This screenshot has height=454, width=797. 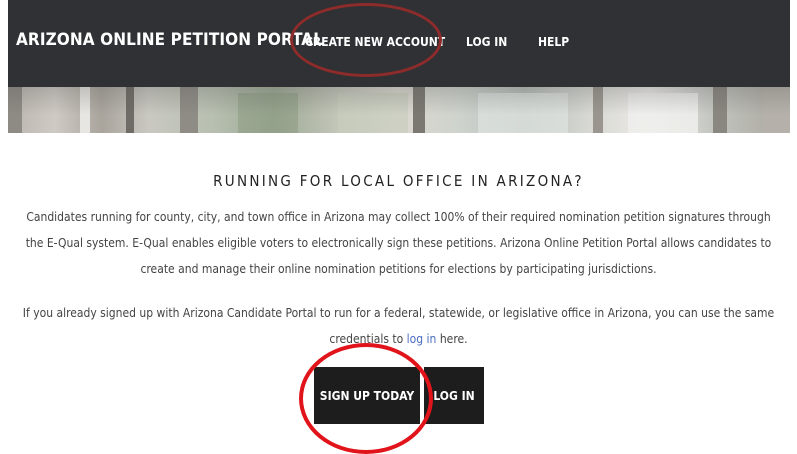 What do you see at coordinates (454, 395) in the screenshot?
I see `log-in-button: LOG IN` at bounding box center [454, 395].